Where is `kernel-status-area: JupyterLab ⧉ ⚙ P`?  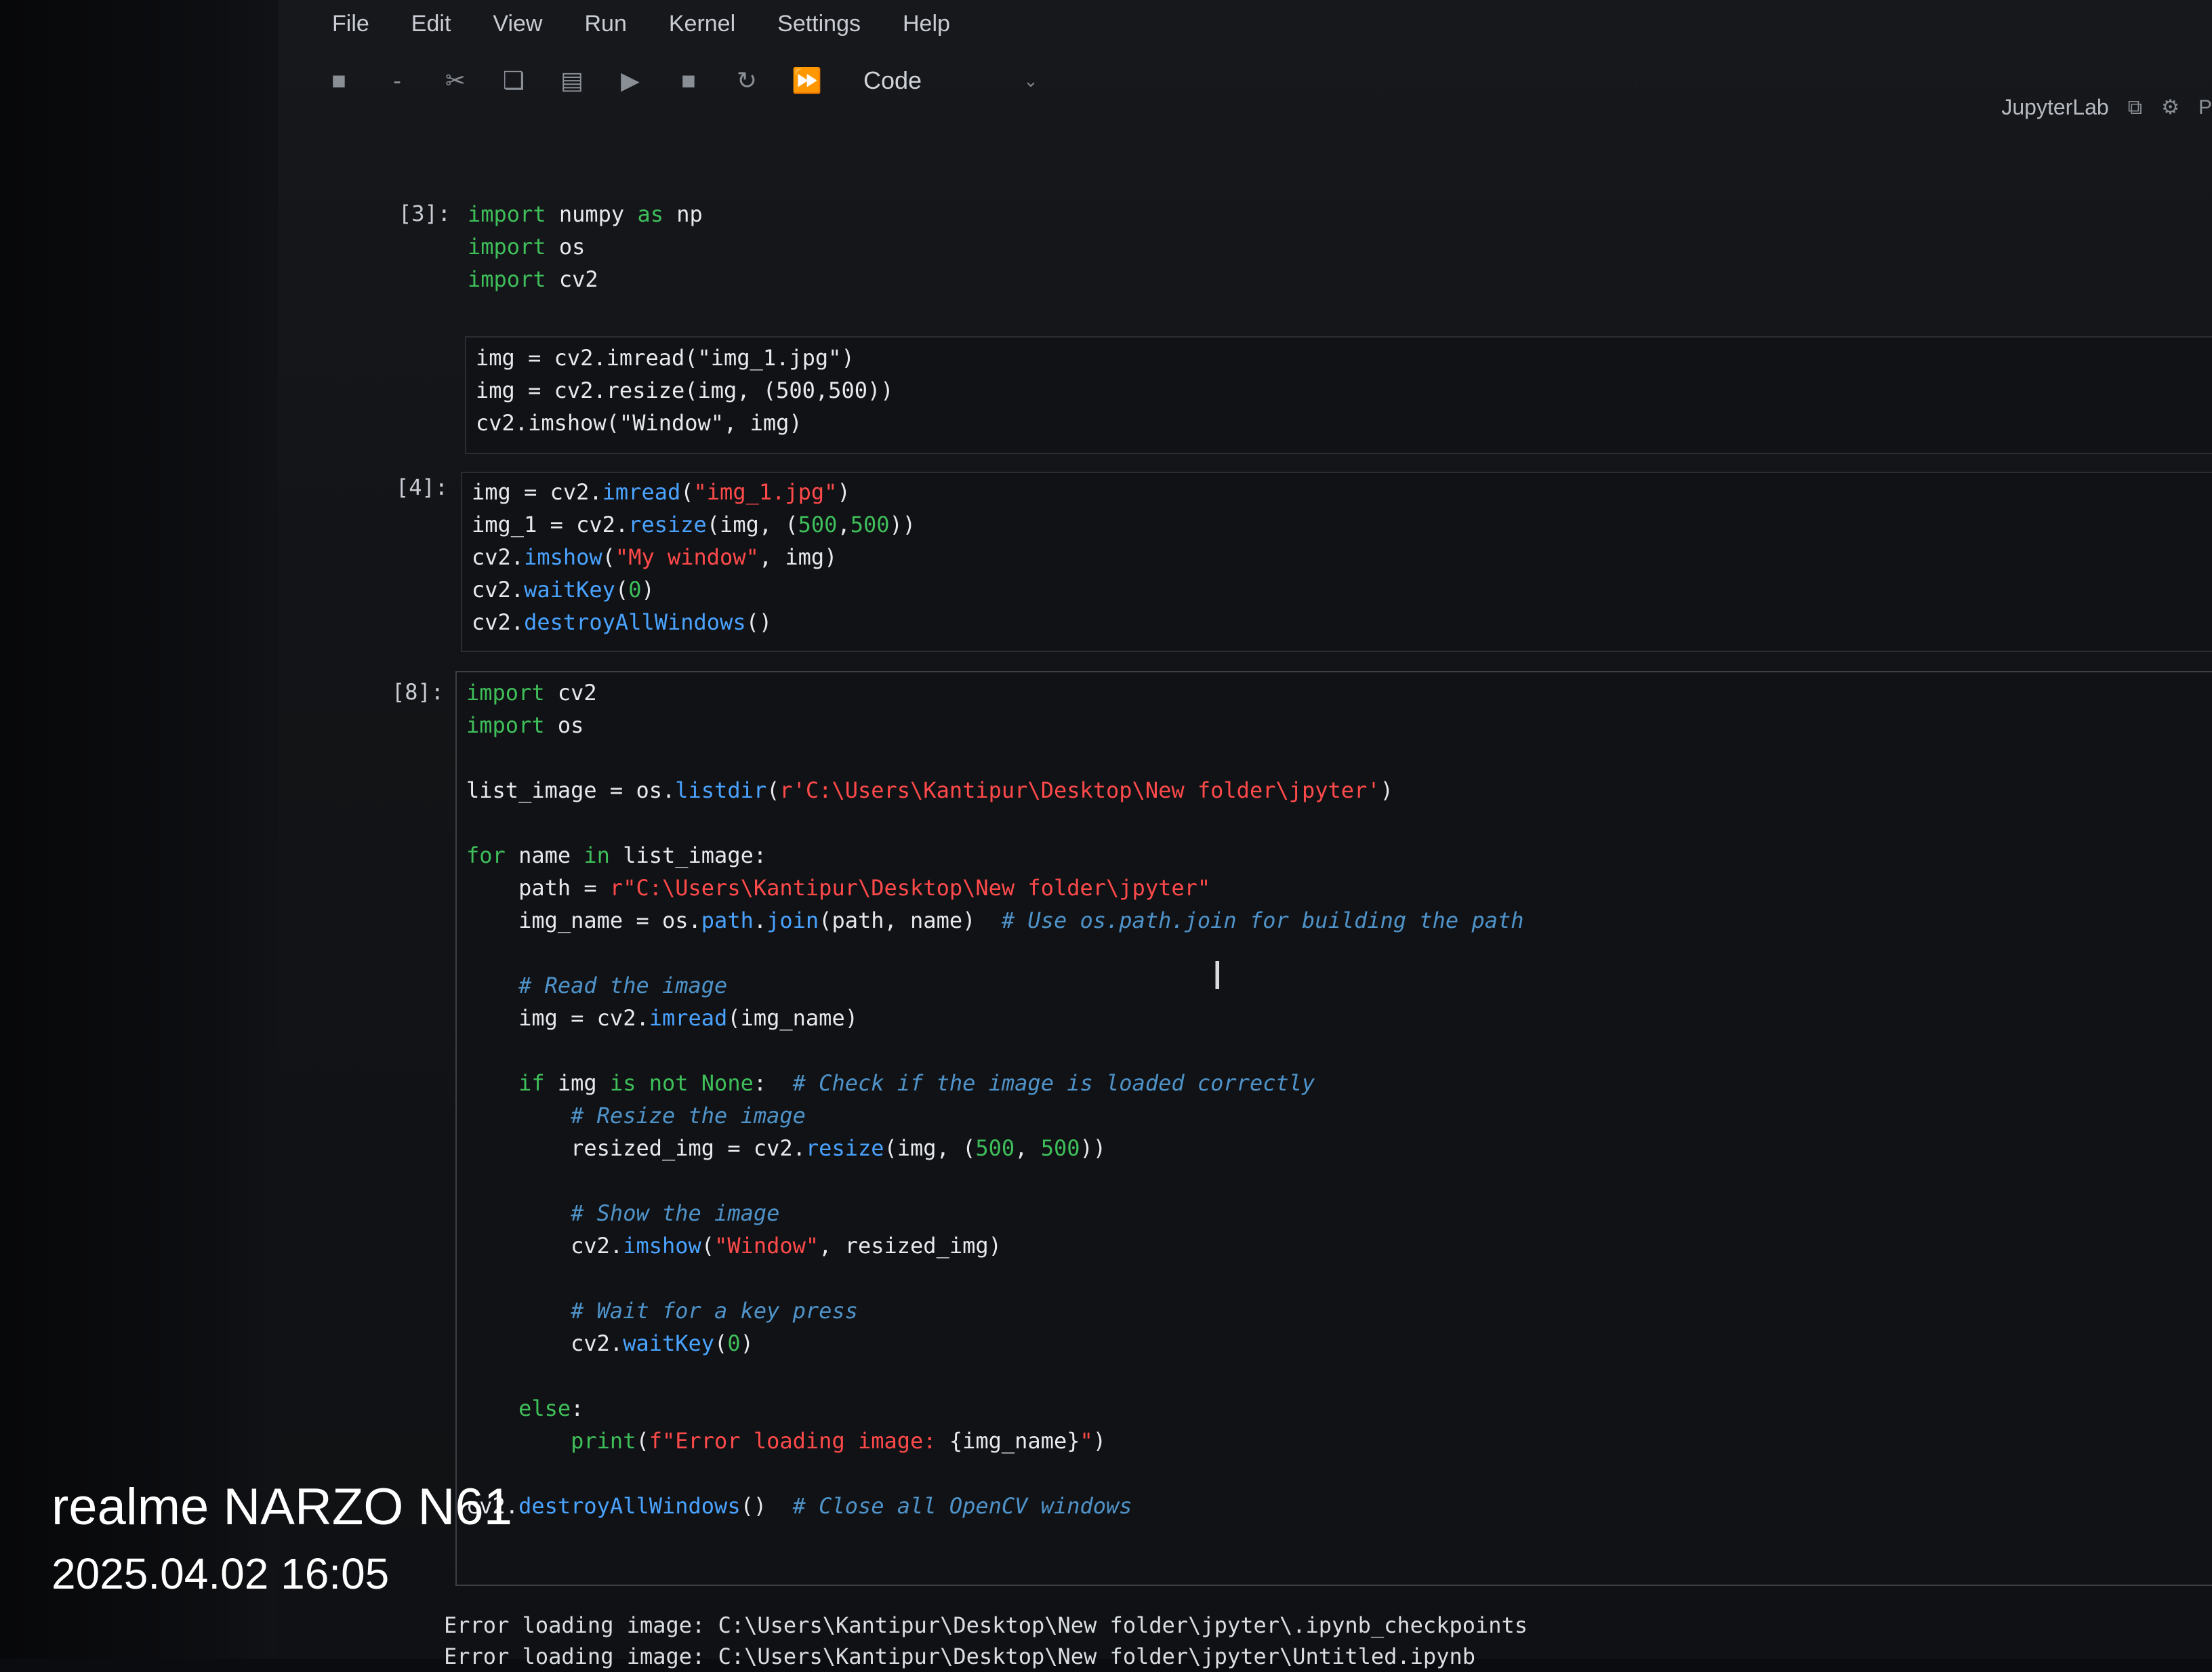
kernel-status-area: JupyterLab ⧉ ⚙ P is located at coordinates (2106, 107).